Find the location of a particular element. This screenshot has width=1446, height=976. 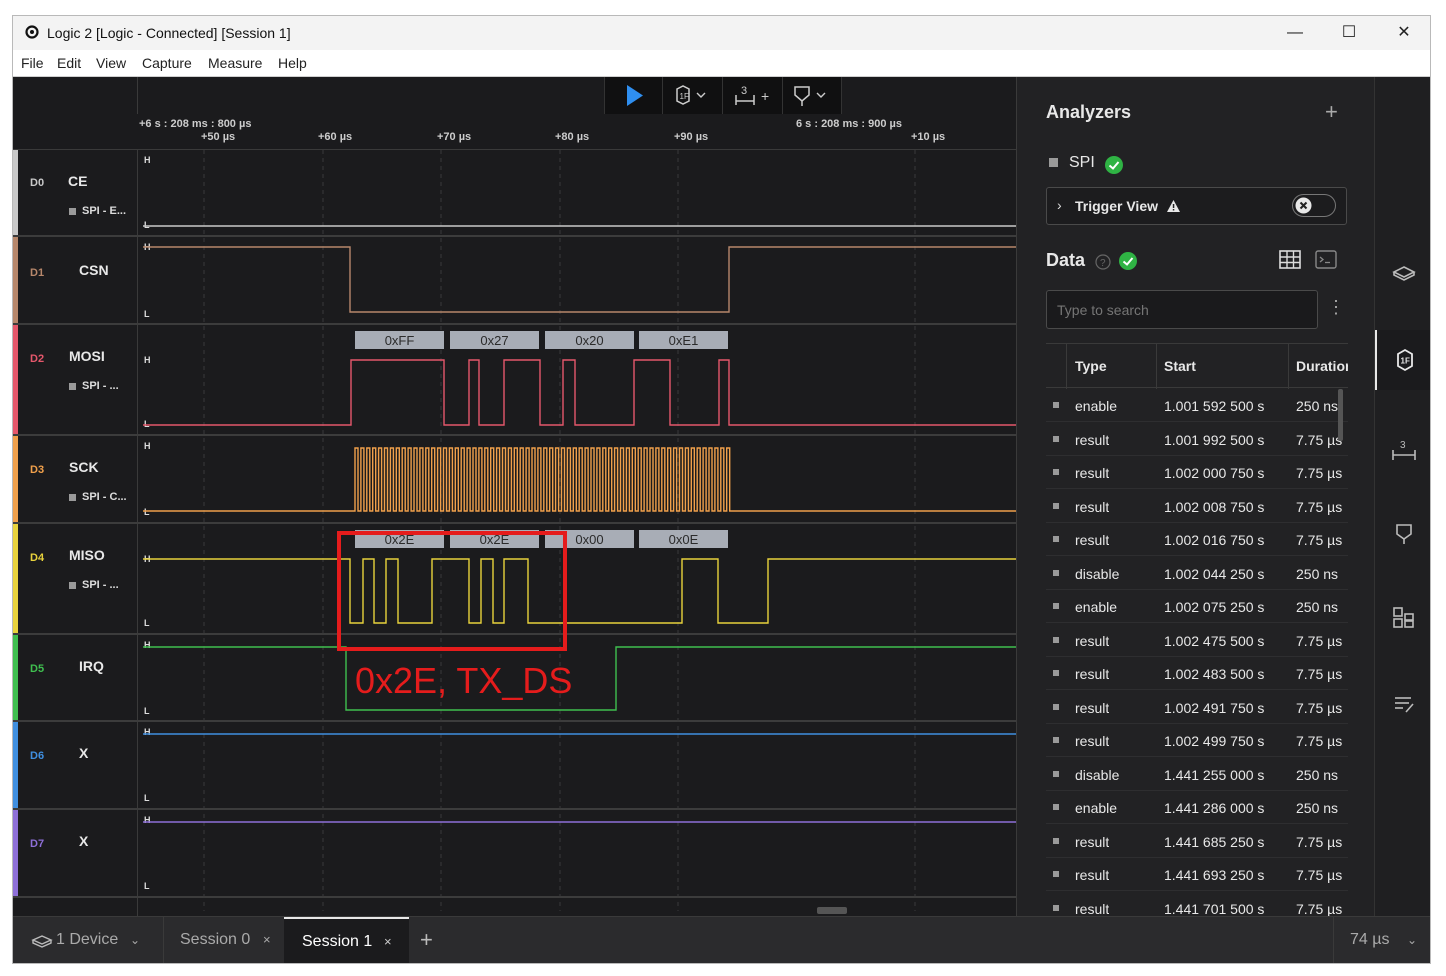

column-header-duration: Duration is located at coordinates (1322, 366).